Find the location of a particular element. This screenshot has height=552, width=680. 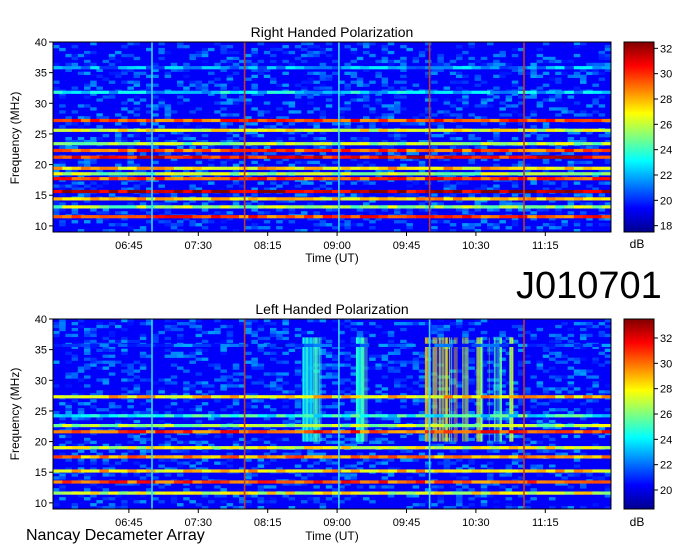

x-tick-label: 09:45 is located at coordinates (407, 523).